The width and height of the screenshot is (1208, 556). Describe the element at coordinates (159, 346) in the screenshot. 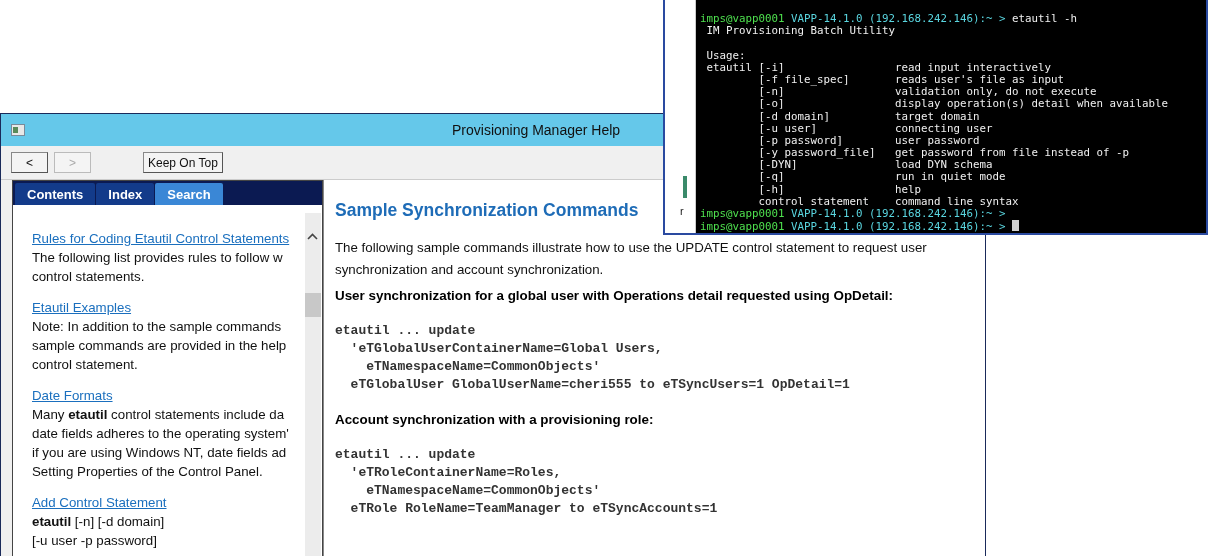

I see `topic-summary-line: sample commands are provided in the help` at that location.